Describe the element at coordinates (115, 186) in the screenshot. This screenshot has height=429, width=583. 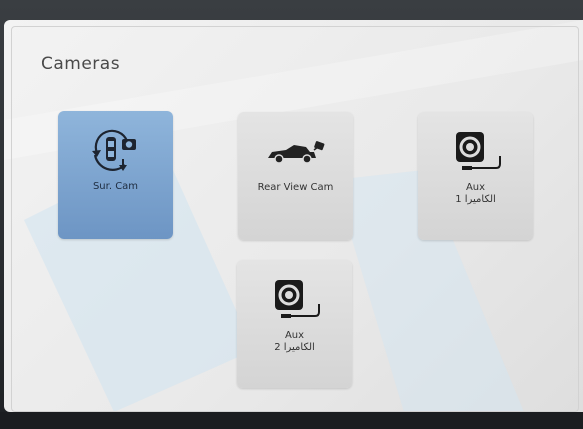
I see `tile-label: Sur. Cam` at that location.